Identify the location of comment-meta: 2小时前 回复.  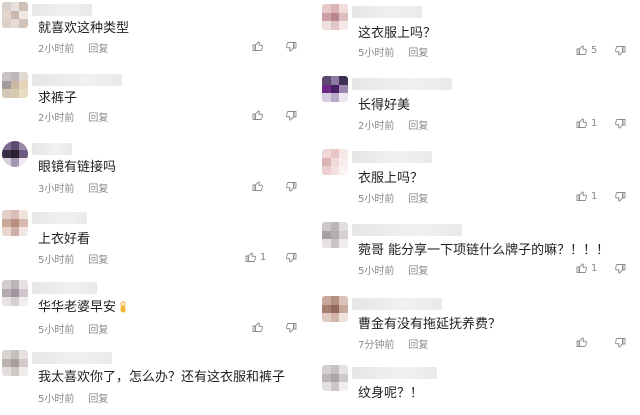
(73, 116).